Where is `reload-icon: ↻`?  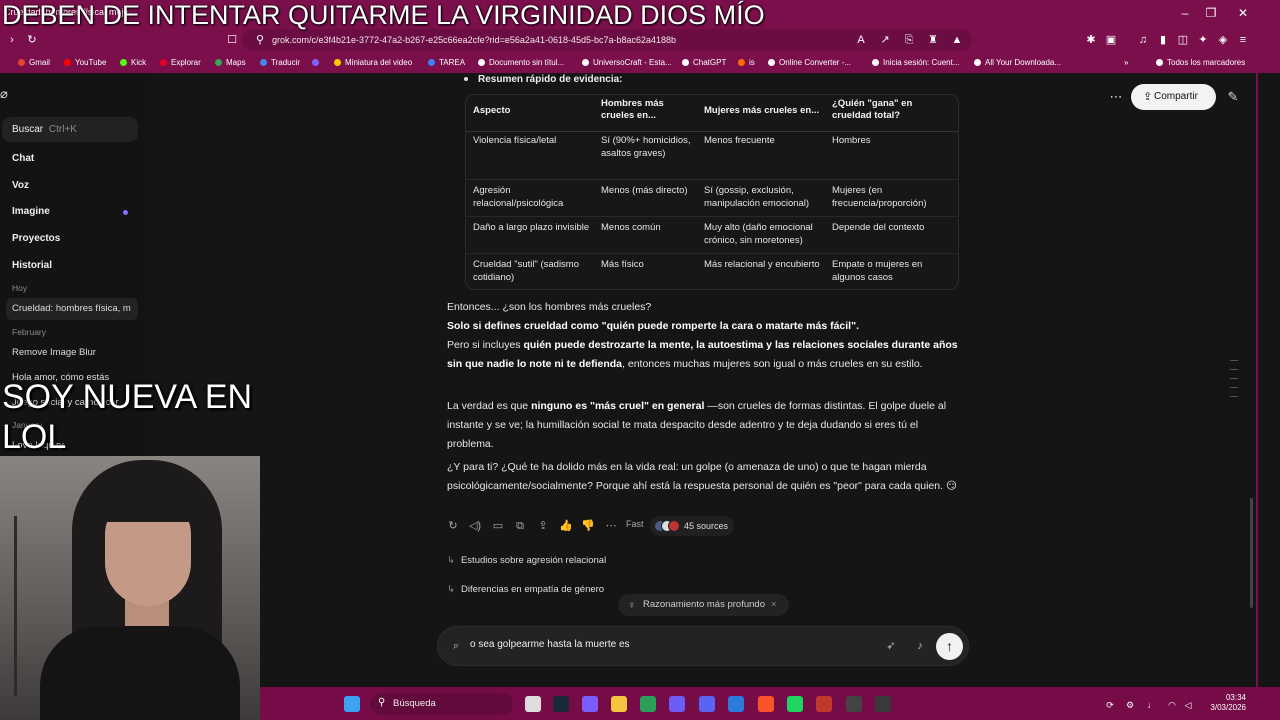 reload-icon: ↻ is located at coordinates (32, 40).